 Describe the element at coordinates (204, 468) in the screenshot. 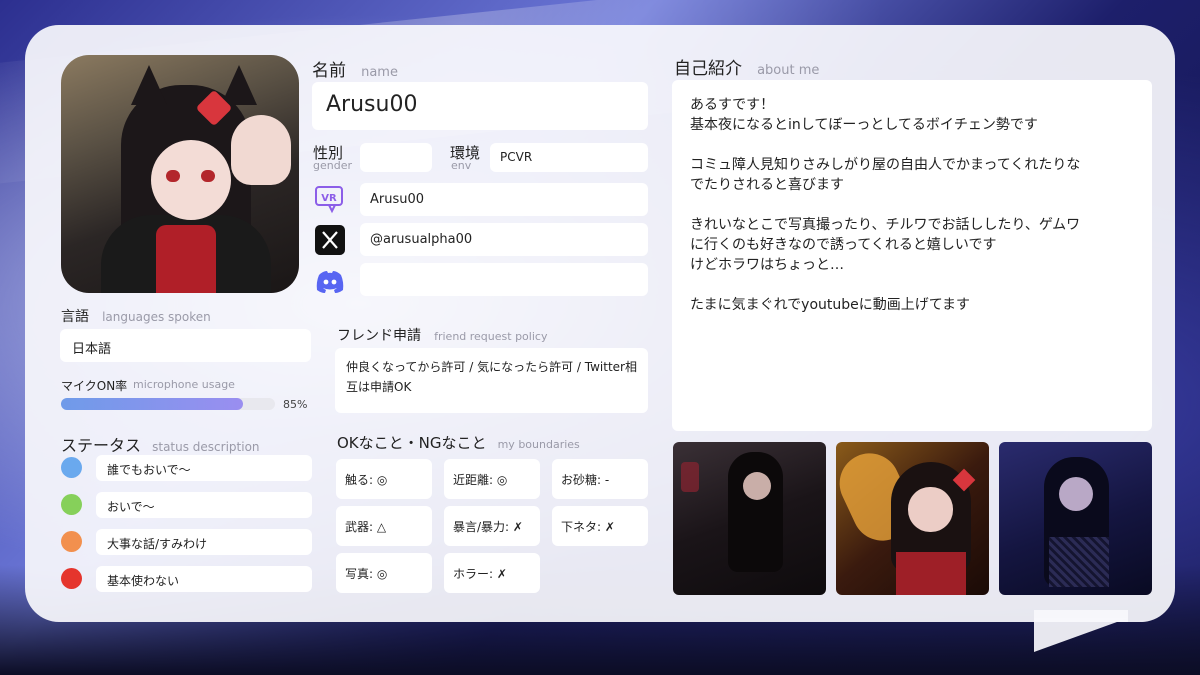

I see `status-text: 誰でもおいで〜` at that location.